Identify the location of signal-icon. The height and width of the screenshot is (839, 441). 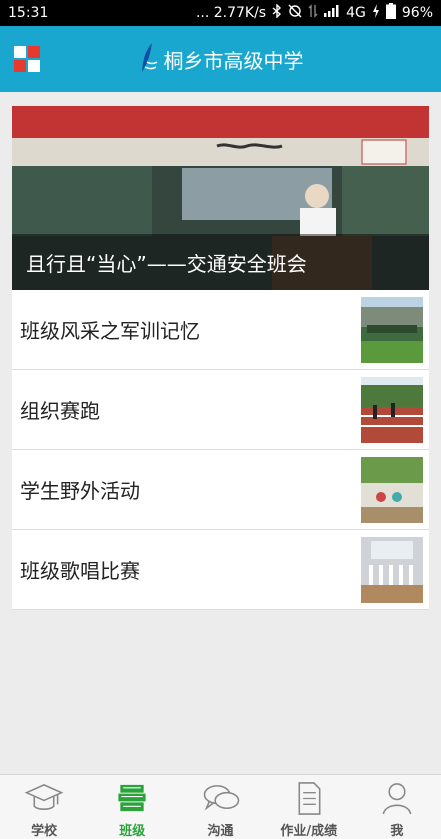
(332, 13).